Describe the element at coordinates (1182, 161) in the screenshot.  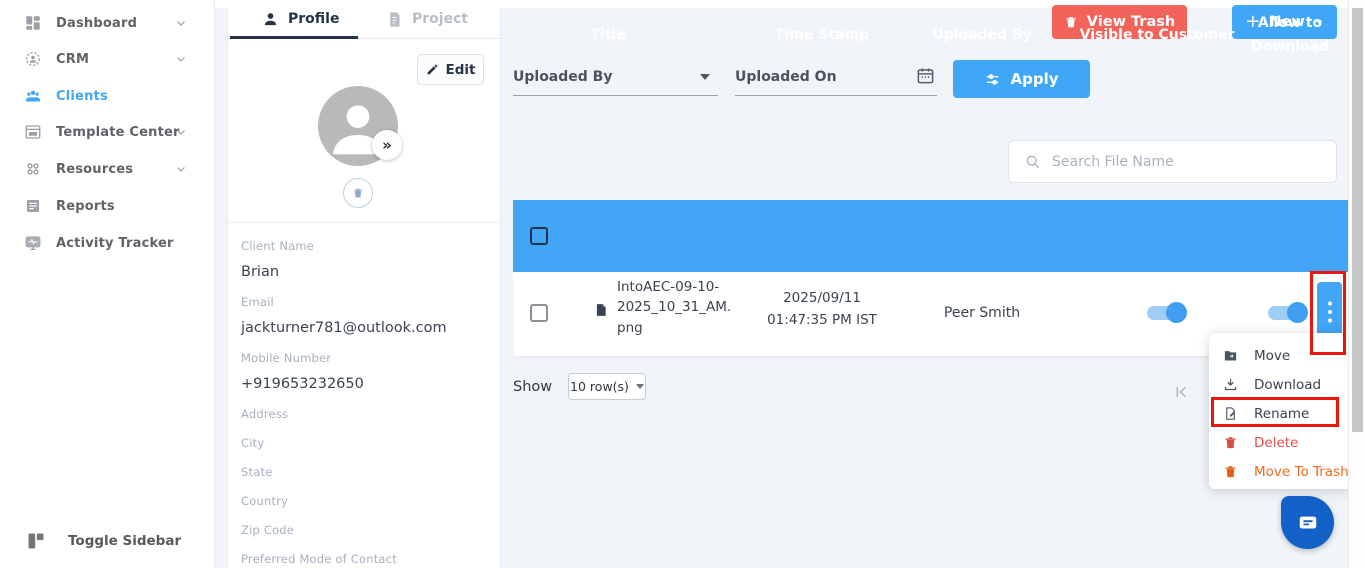
I see `search-input` at that location.